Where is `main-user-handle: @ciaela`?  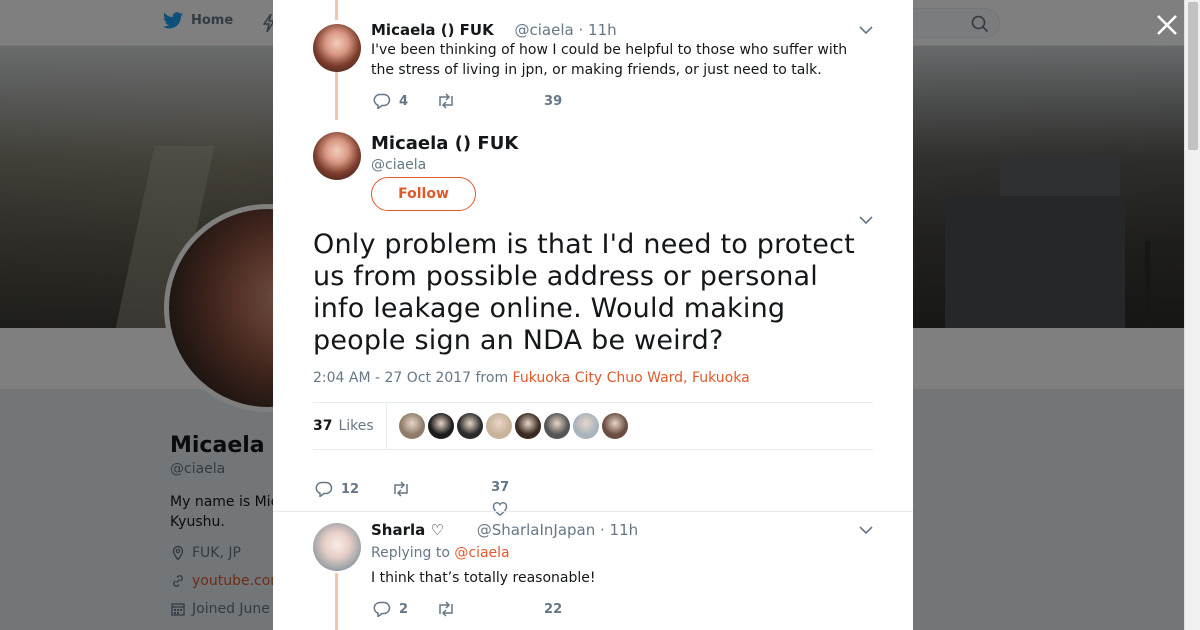 main-user-handle: @ciaela is located at coordinates (398, 165).